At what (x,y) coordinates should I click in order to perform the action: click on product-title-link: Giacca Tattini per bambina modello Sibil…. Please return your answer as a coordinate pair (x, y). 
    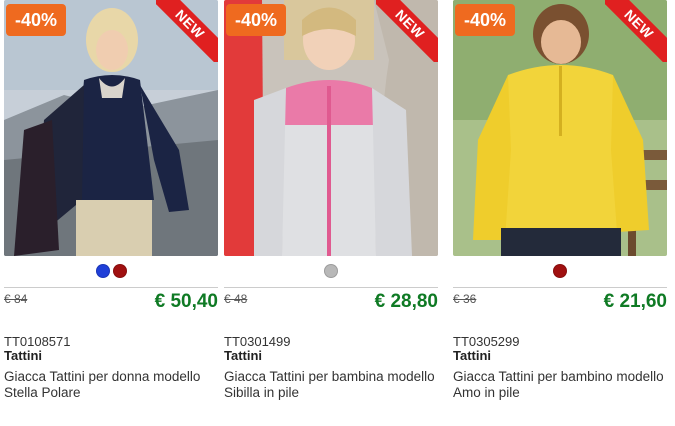
    Looking at the image, I should click on (331, 385).